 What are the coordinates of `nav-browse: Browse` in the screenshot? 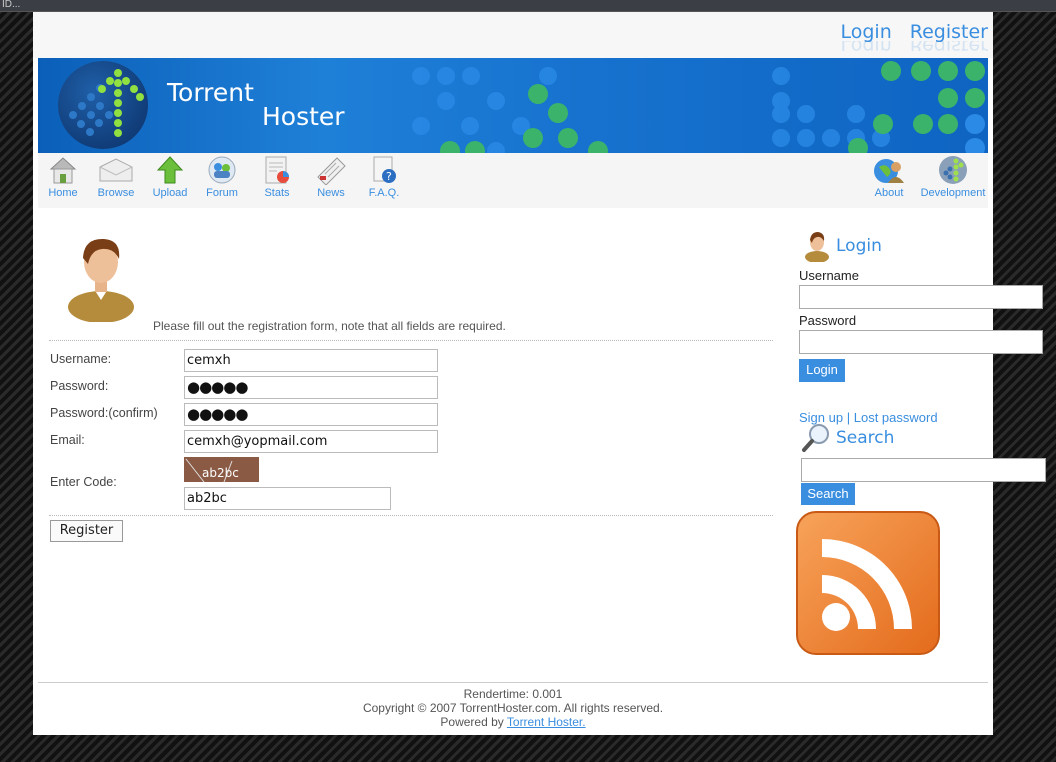 It's located at (116, 177).